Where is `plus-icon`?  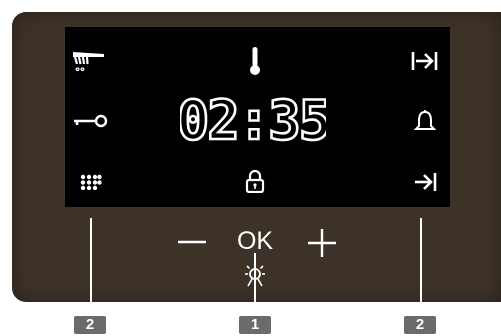 plus-icon is located at coordinates (322, 243).